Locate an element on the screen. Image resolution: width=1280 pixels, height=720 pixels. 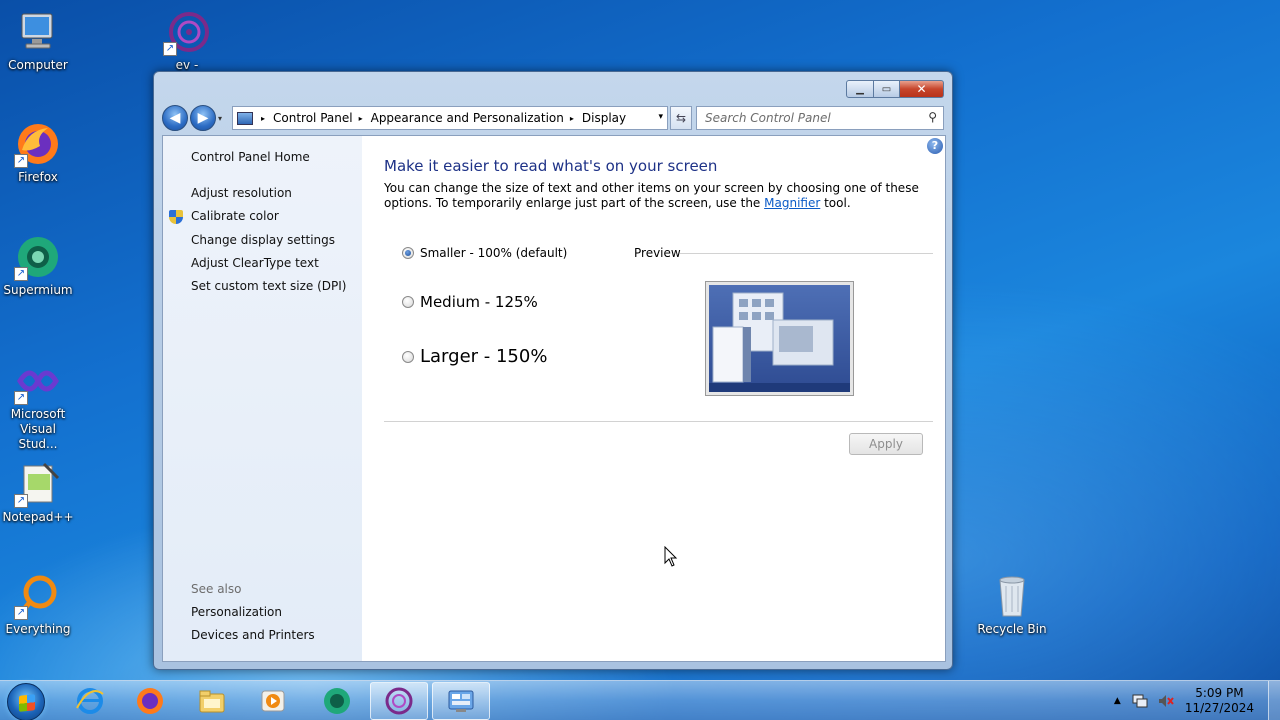
radio-medium is located at coordinates (408, 302).